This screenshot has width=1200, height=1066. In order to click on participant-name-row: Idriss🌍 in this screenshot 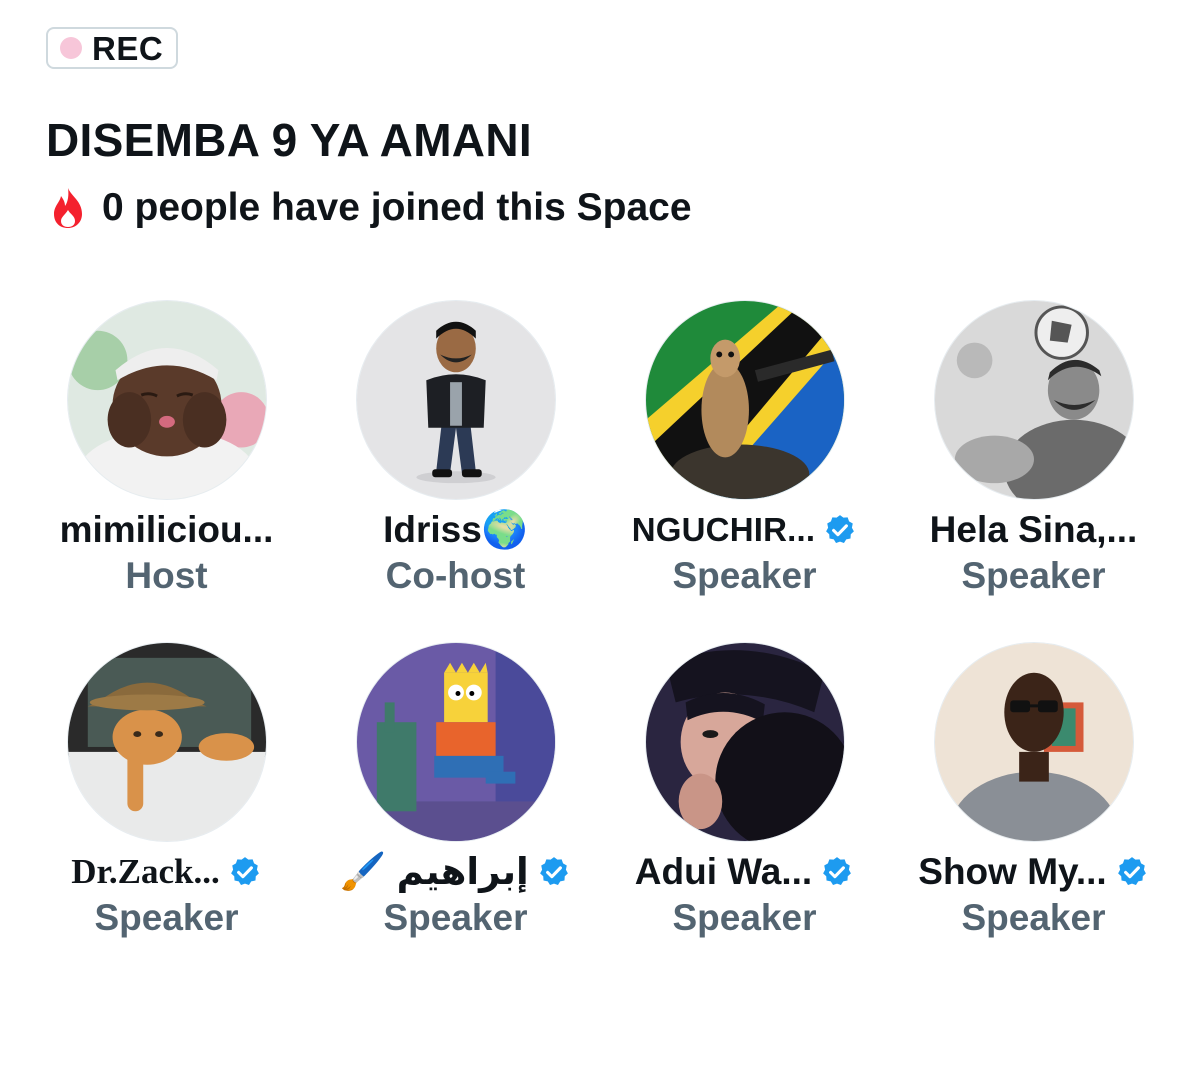, I will do `click(455, 530)`.